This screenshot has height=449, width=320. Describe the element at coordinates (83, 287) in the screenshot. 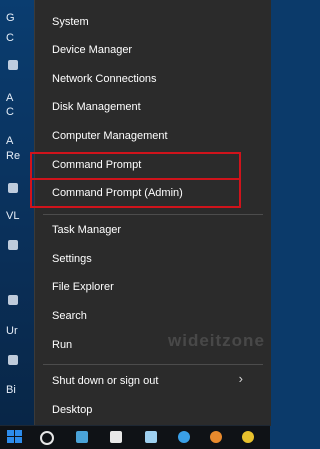

I see `menu-item-file-explorer: File Explorer` at that location.